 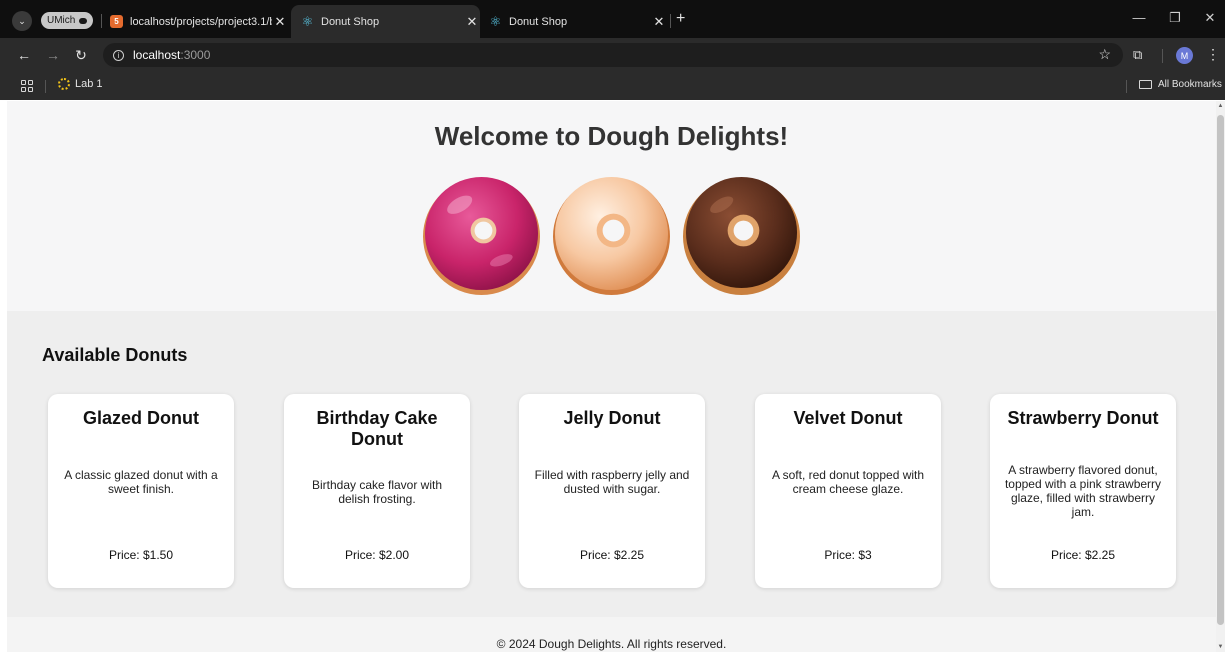 What do you see at coordinates (1137, 55) in the screenshot?
I see `extensions-icon: ⧉` at bounding box center [1137, 55].